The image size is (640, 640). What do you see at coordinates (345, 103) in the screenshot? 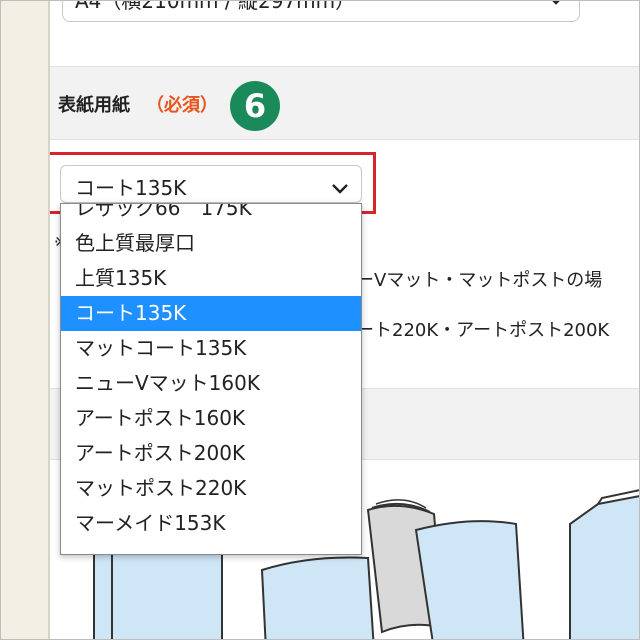
I see `cover-paper-header: 表紙用紙 （必須） 6` at bounding box center [345, 103].